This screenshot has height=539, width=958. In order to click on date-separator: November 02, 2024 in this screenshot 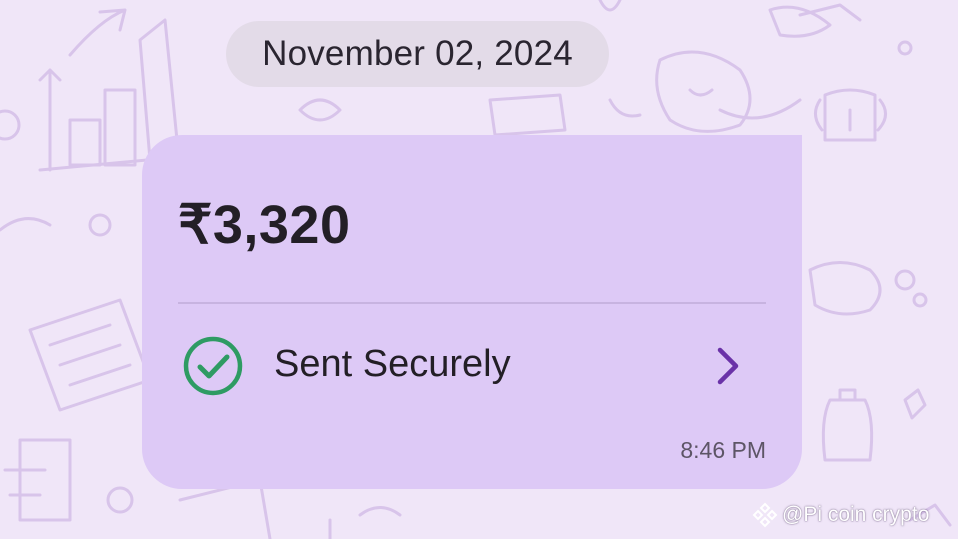, I will do `click(417, 54)`.